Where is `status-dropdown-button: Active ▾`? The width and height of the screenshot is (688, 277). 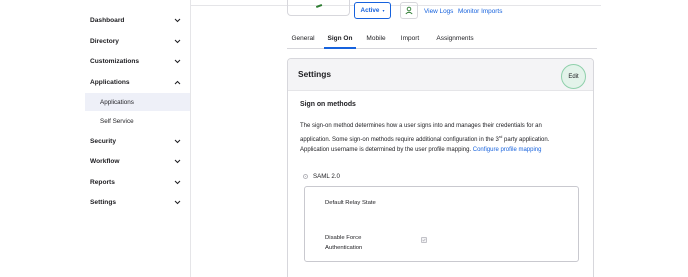 status-dropdown-button: Active ▾ is located at coordinates (372, 10).